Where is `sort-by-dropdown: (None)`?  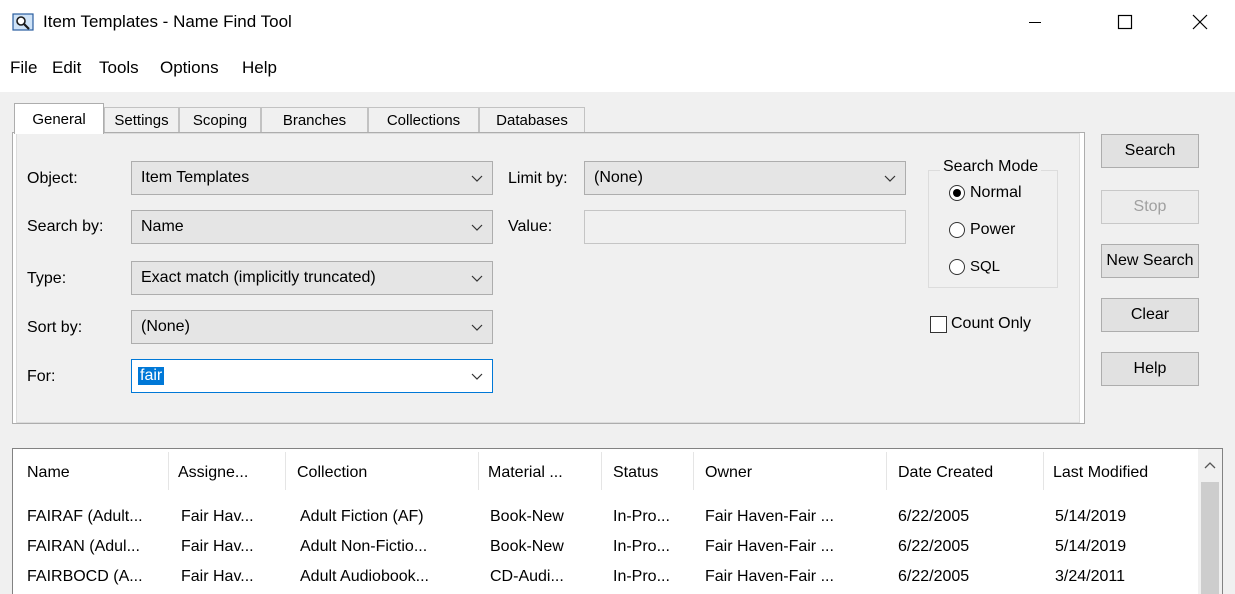
sort-by-dropdown: (None) is located at coordinates (312, 327).